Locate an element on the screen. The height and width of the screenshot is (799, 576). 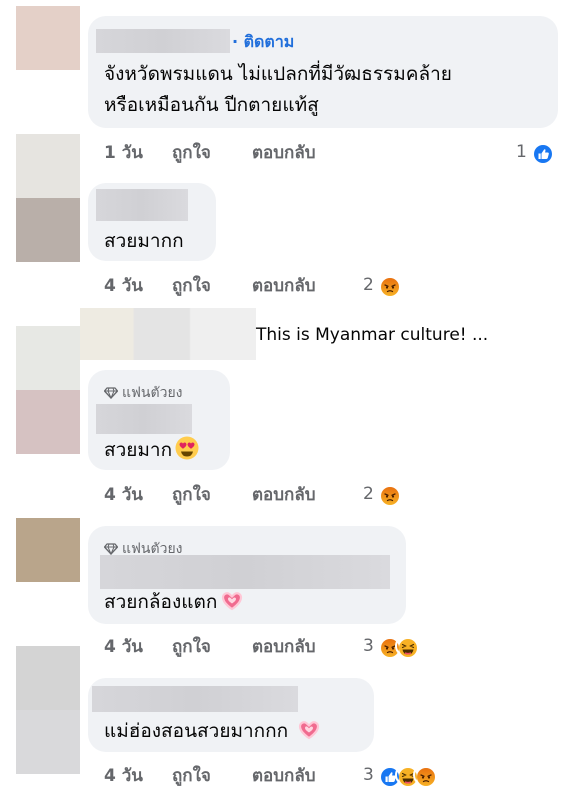
comment-text-content: สวยกล้องแตก is located at coordinates (161, 602).